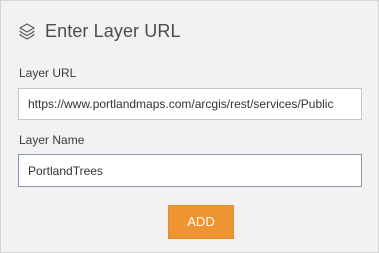 Image resolution: width=379 pixels, height=253 pixels. Describe the element at coordinates (52, 140) in the screenshot. I see `layer-name-label: Layer Name` at that location.